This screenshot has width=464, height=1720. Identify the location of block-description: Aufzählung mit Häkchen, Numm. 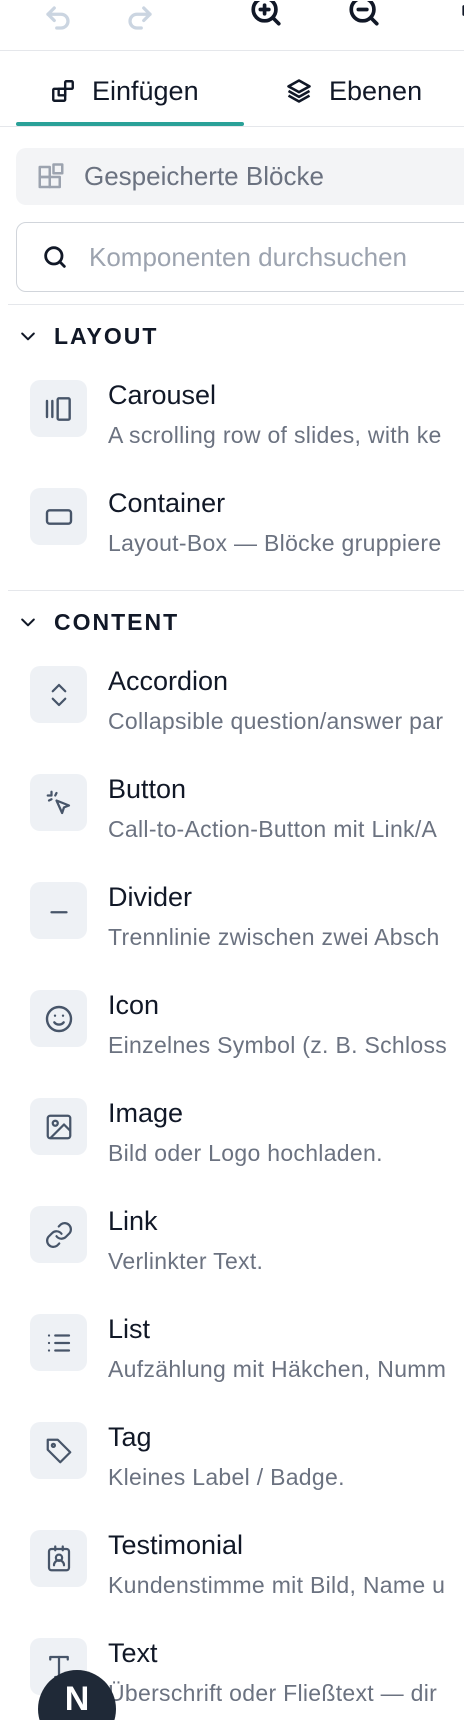
(277, 1369).